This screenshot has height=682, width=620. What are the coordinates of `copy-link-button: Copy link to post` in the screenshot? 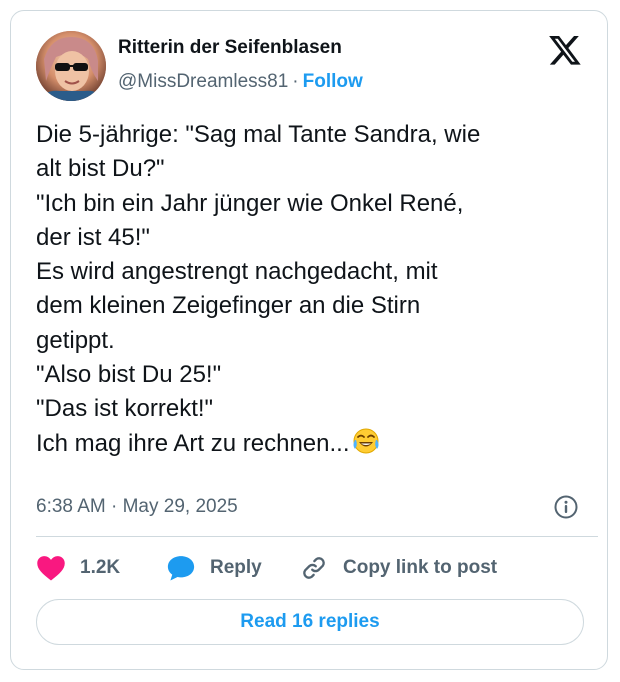 It's located at (398, 568).